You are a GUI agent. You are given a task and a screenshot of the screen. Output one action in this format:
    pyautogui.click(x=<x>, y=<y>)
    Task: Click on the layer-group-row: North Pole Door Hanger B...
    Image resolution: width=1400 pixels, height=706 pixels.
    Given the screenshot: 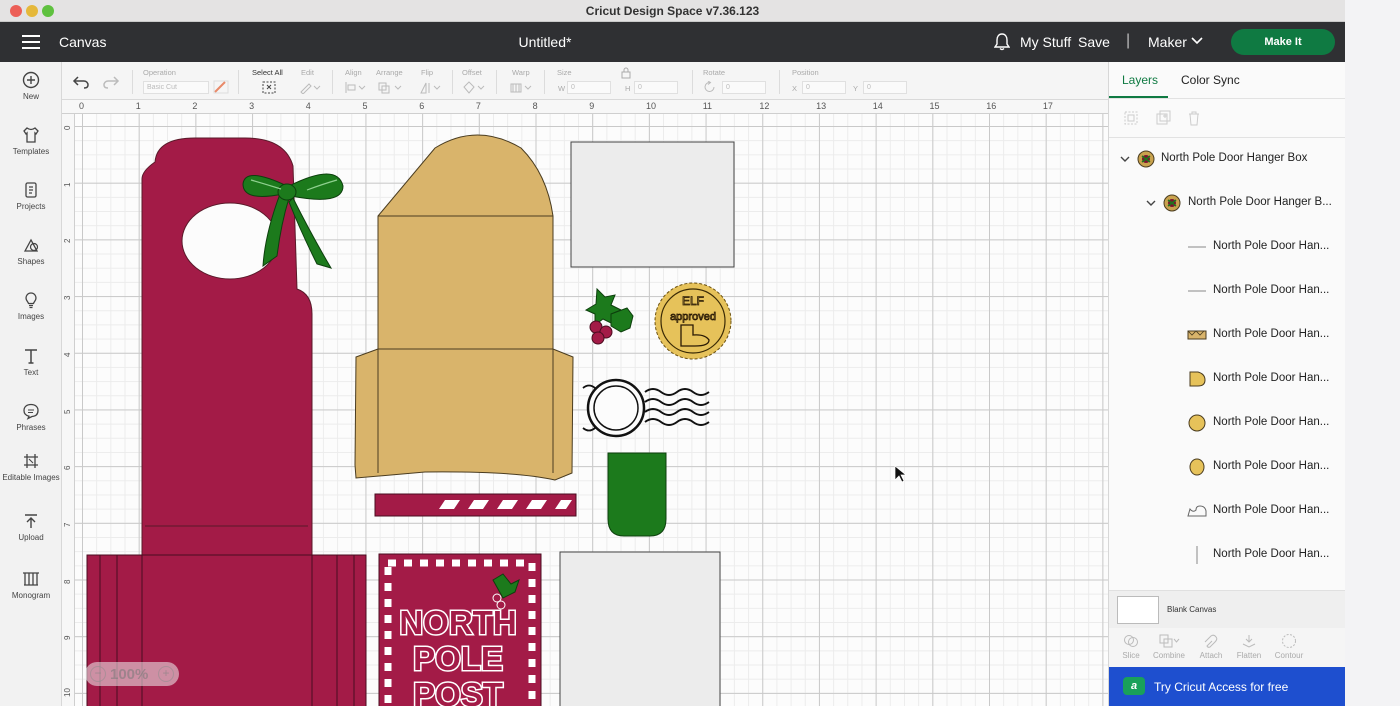 What is the action you would take?
    pyautogui.click(x=1245, y=203)
    